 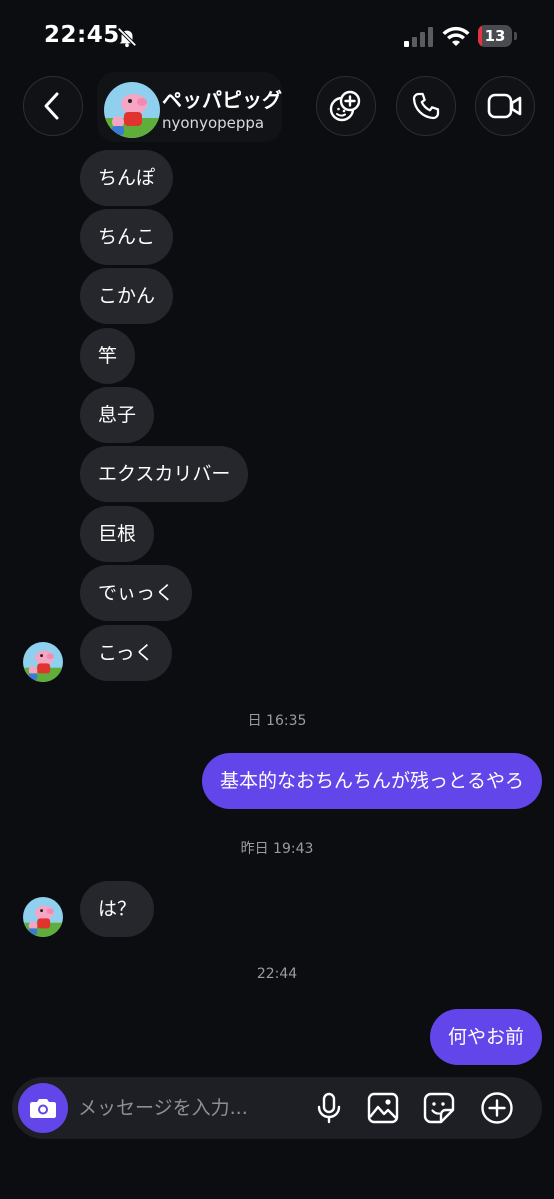 I want to click on sticker-button, so click(x=439, y=1108).